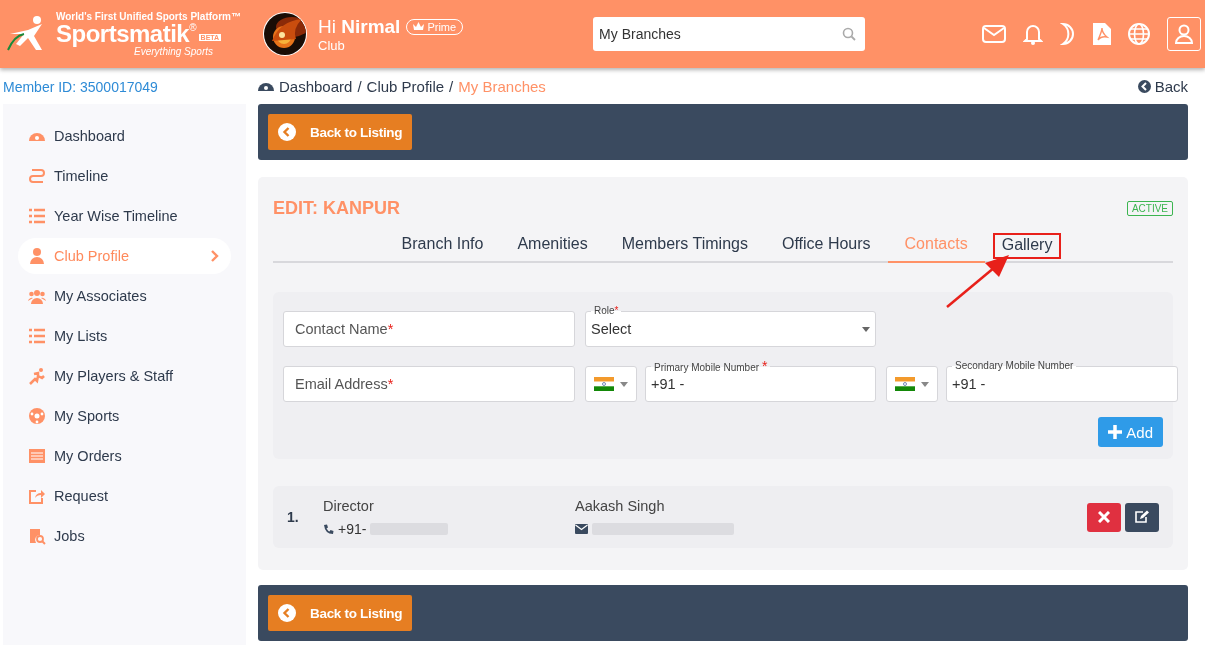 Image resolution: width=1205 pixels, height=645 pixels. I want to click on floating-label: Primary Mobile Number *, so click(711, 367).